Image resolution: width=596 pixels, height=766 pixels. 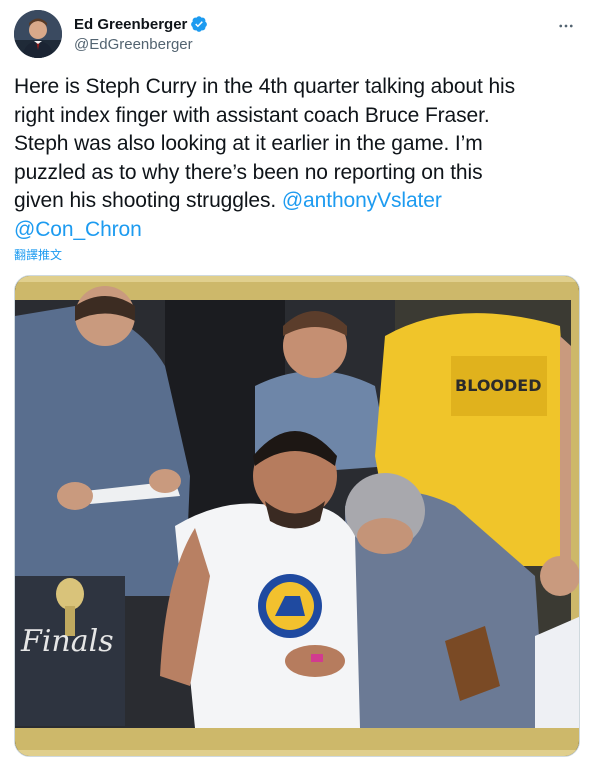 I want to click on mention-link: @Con_Chron, so click(x=78, y=229).